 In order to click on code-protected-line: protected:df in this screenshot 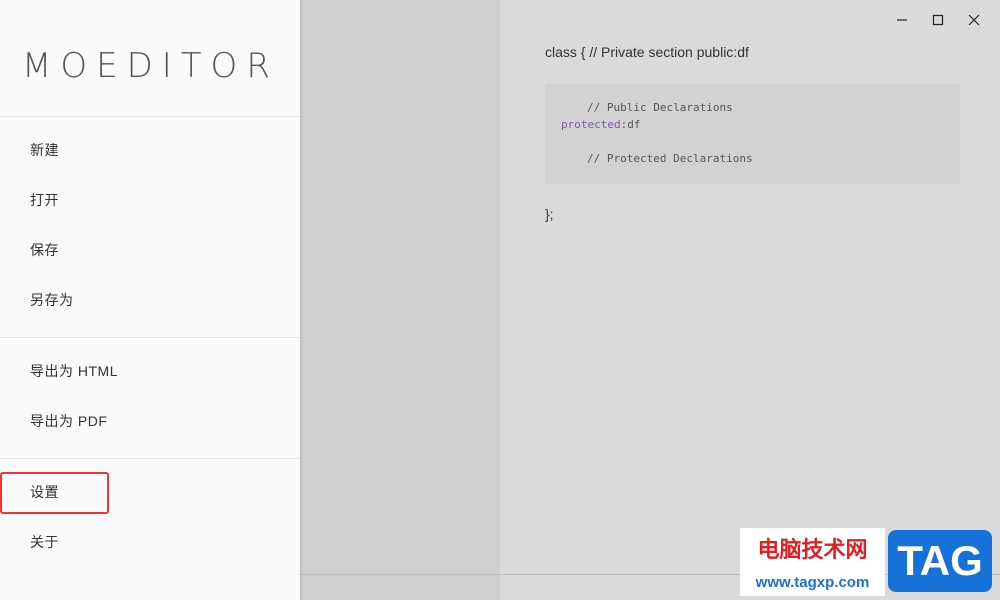, I will do `click(600, 124)`.